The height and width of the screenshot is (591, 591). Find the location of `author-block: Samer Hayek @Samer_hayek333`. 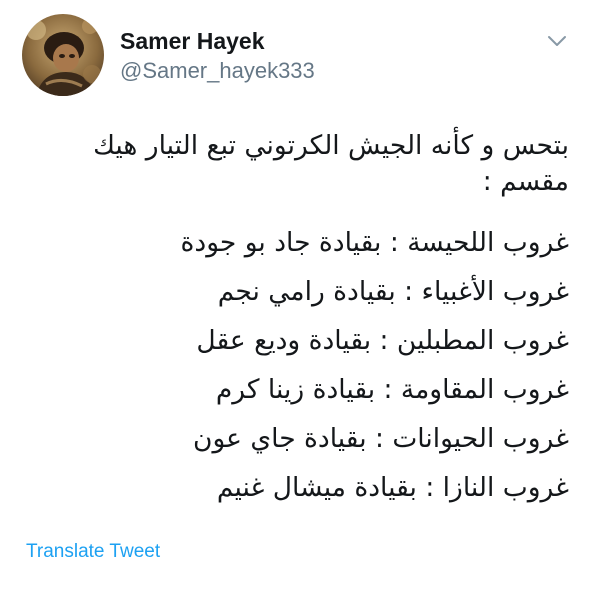

author-block: Samer Hayek @Samer_hayek333 is located at coordinates (217, 56).